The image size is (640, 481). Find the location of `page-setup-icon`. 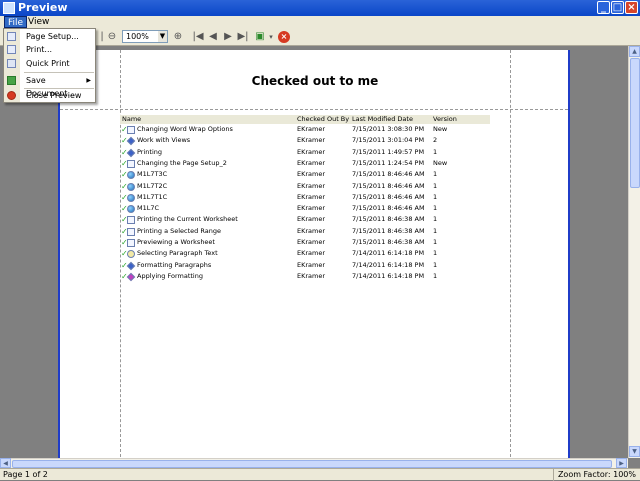

page-setup-icon is located at coordinates (11, 36).